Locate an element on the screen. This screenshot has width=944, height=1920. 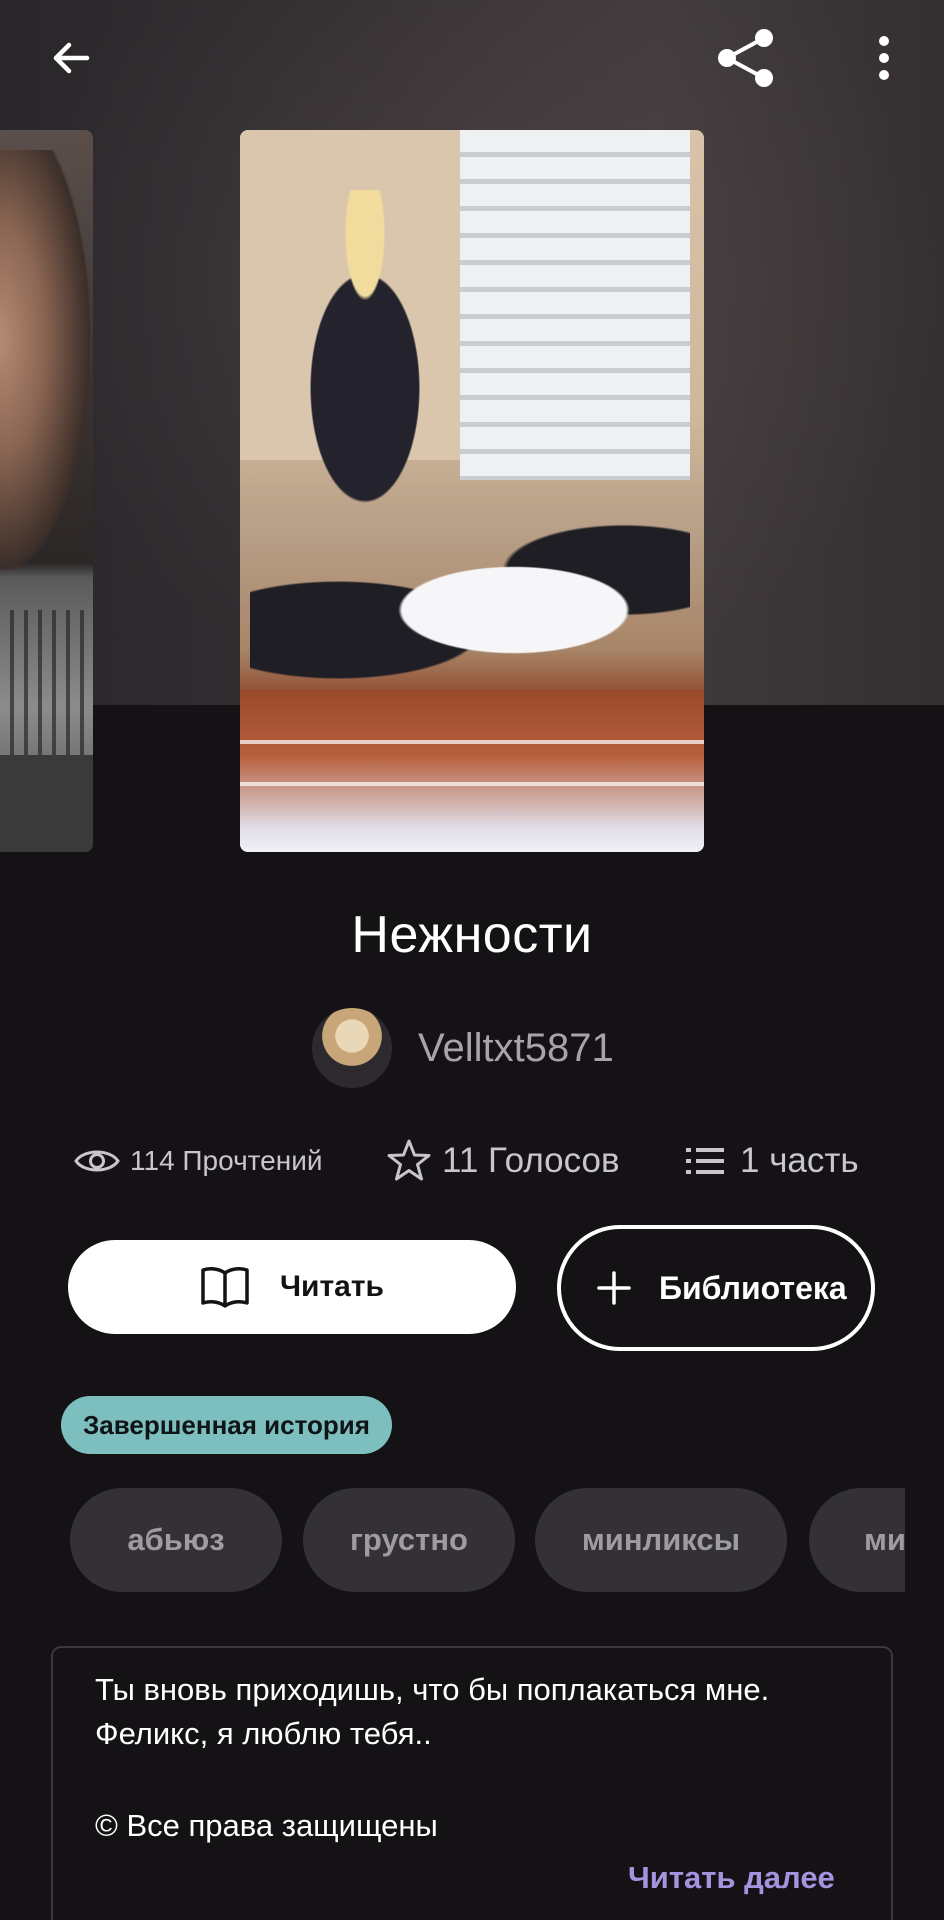
arrow-left-icon is located at coordinates (71, 58).